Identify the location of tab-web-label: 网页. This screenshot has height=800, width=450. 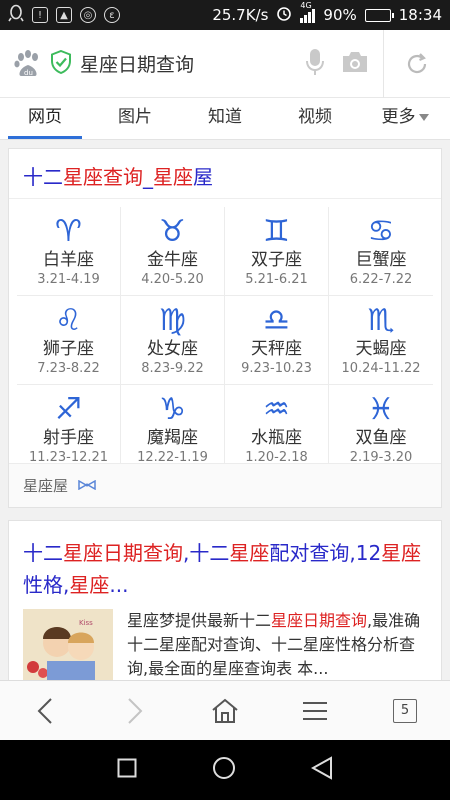
(45, 117).